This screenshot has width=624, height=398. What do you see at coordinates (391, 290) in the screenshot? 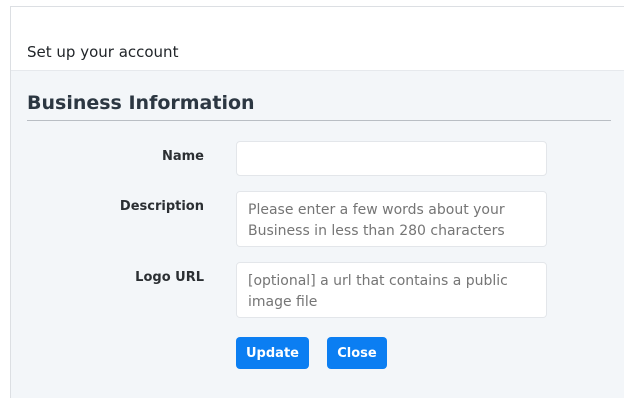
I see `logo-url-input` at bounding box center [391, 290].